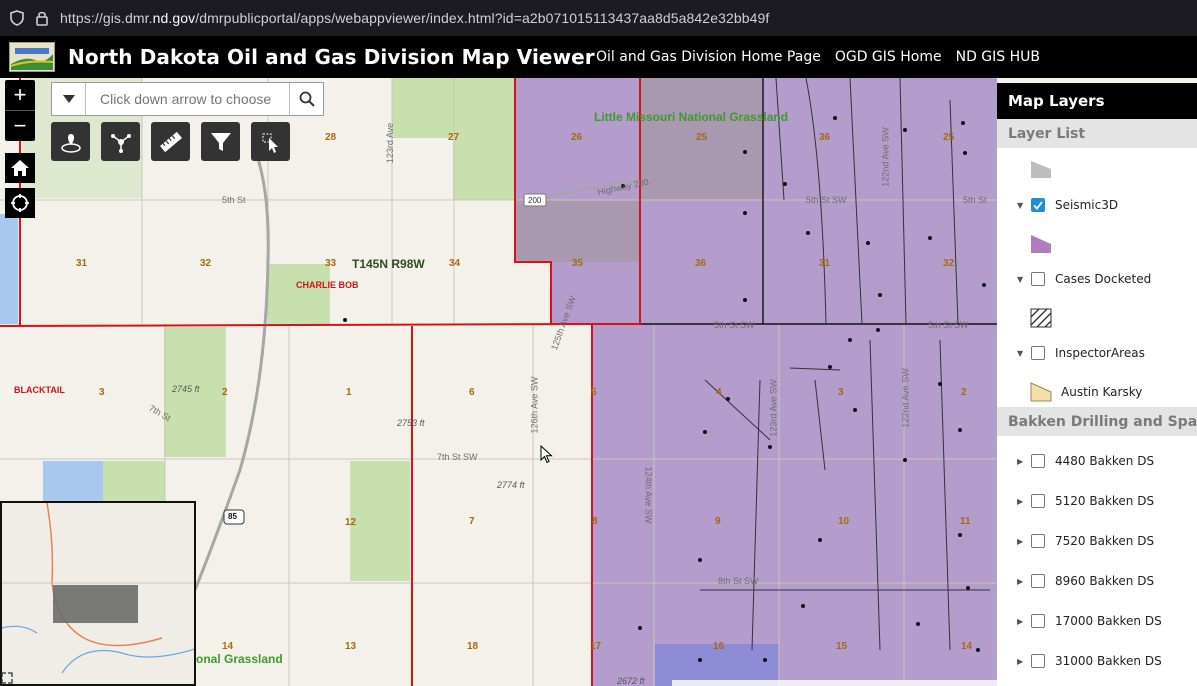 Image resolution: width=1197 pixels, height=686 pixels. I want to click on layer-row-bakken: ▶ 31000 Bakken DS, so click(1097, 661).